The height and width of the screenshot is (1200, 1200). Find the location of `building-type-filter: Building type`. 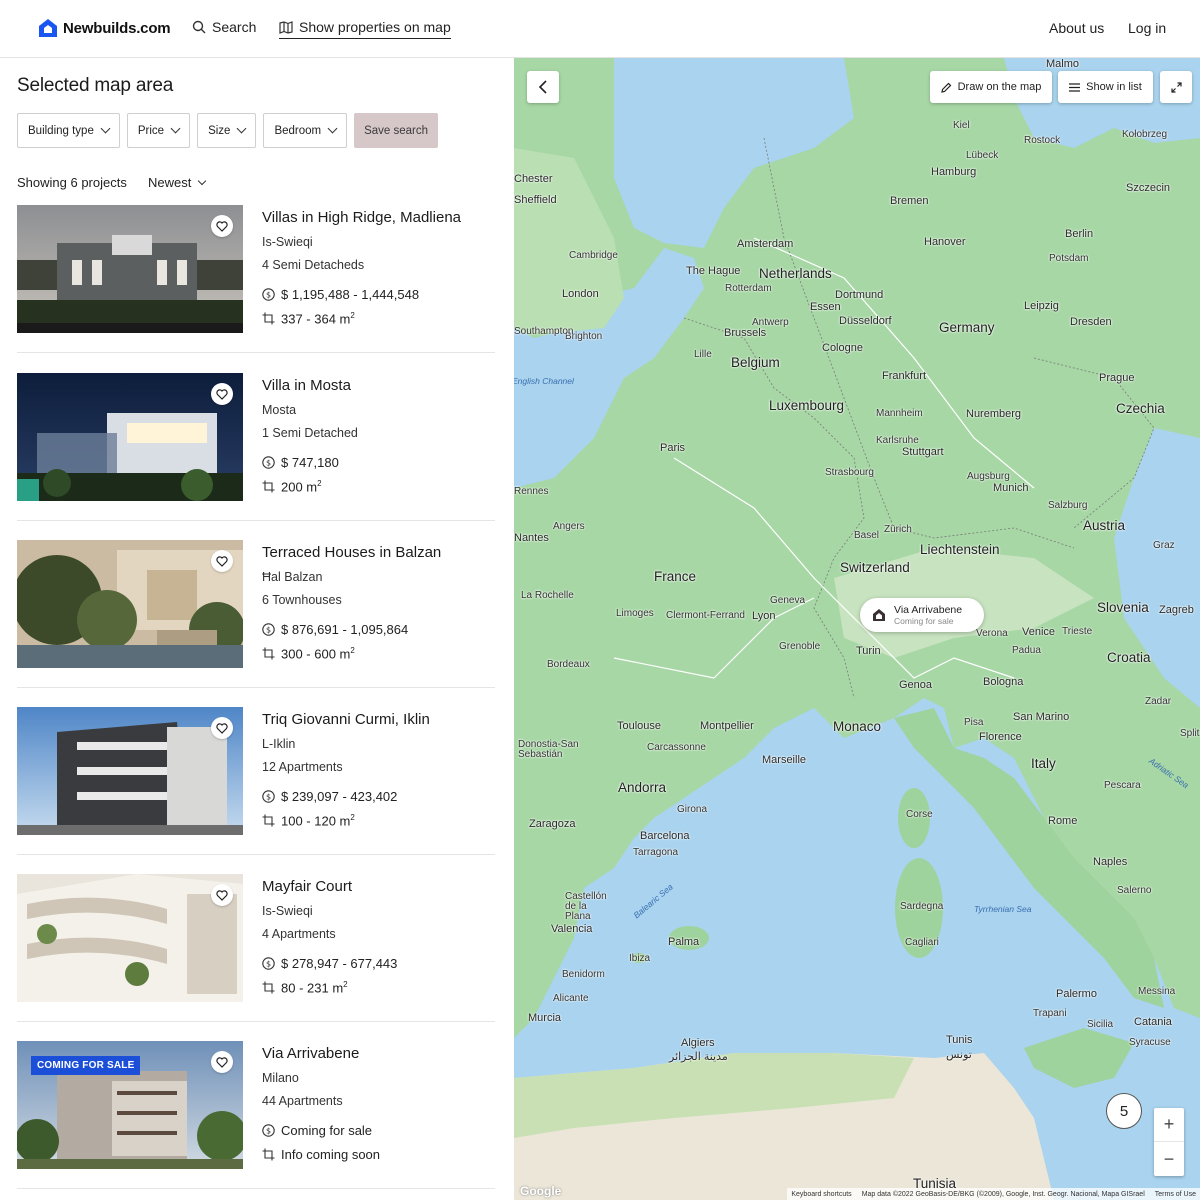

building-type-filter: Building type is located at coordinates (68, 130).